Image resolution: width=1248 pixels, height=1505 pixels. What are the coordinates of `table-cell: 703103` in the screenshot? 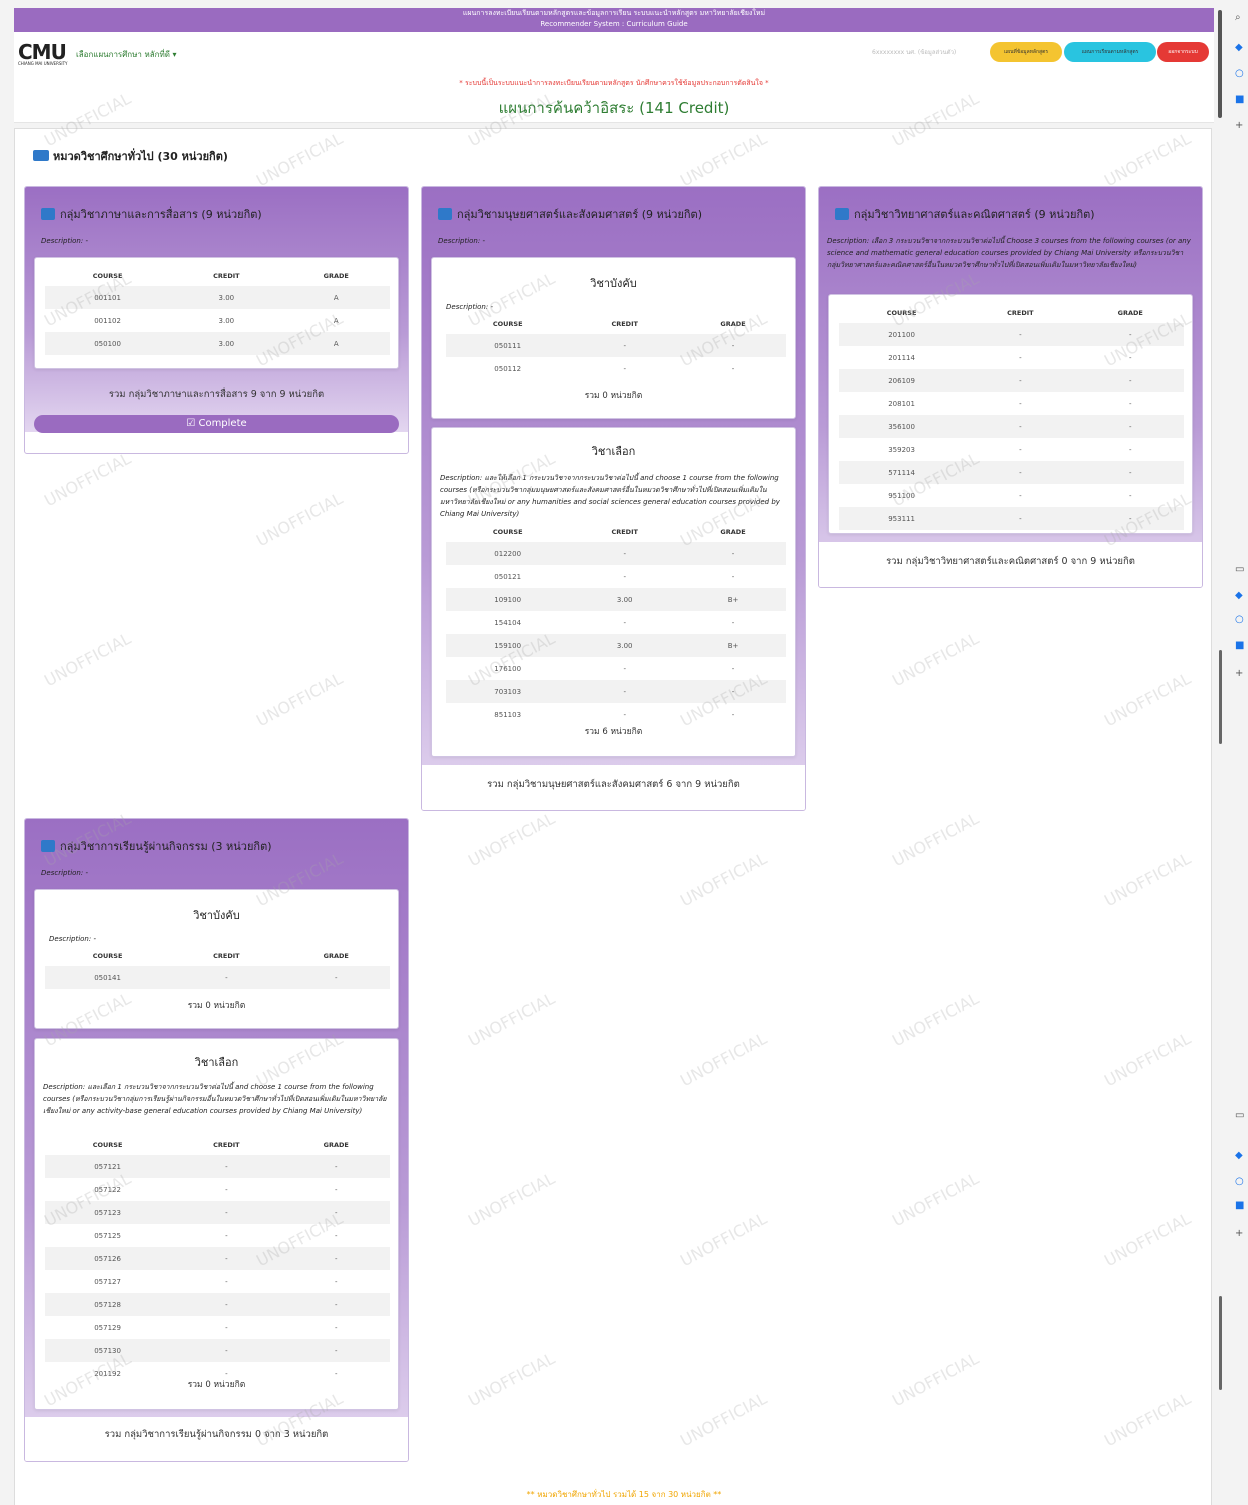 It's located at (508, 691).